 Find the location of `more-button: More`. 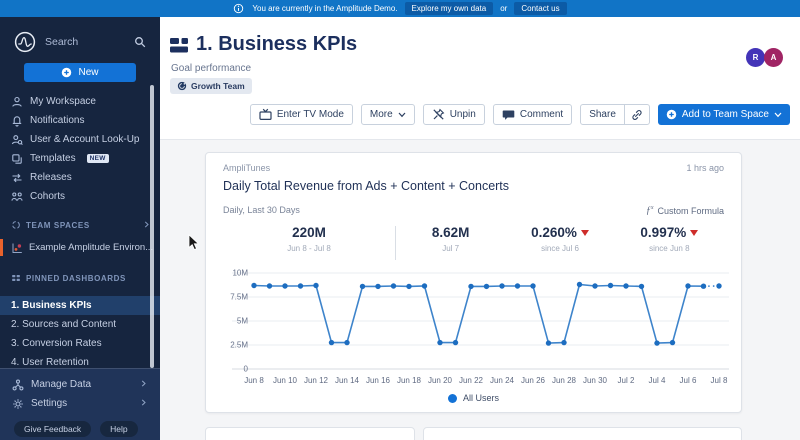

more-button: More is located at coordinates (387, 114).